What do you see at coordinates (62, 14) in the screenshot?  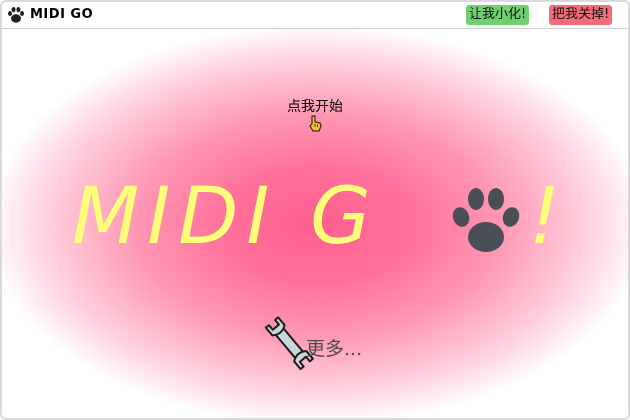 I see `window-title: MIDI GO` at bounding box center [62, 14].